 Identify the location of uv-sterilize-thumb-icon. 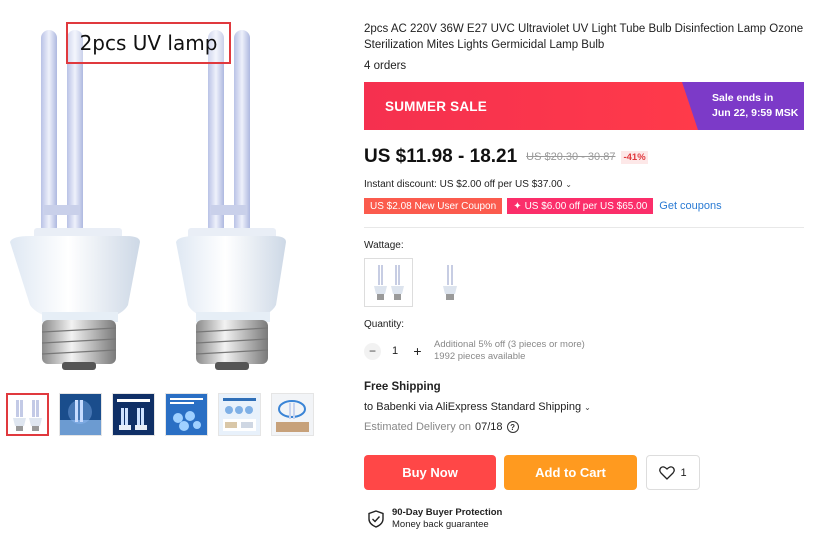
(186, 414).